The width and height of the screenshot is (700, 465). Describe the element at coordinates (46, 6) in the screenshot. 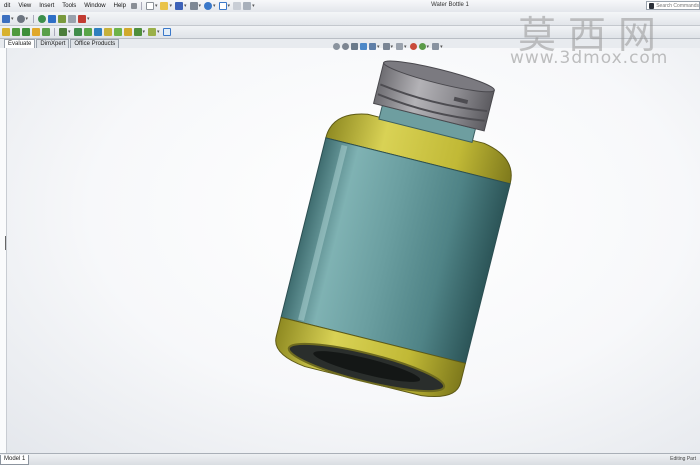

I see `menu-insert: Insert` at that location.